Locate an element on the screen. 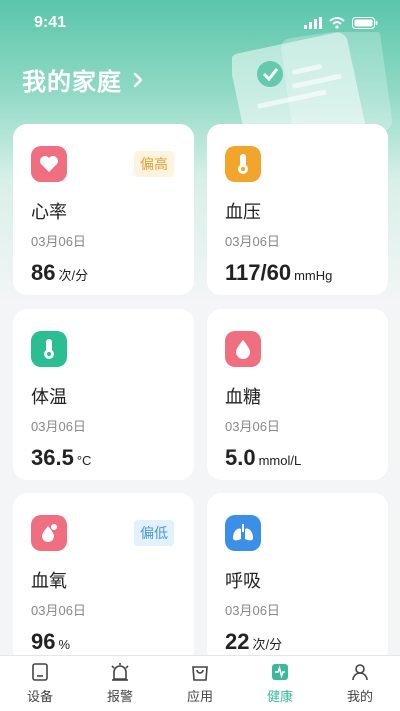 The height and width of the screenshot is (711, 400). battery-icon is located at coordinates (365, 23).